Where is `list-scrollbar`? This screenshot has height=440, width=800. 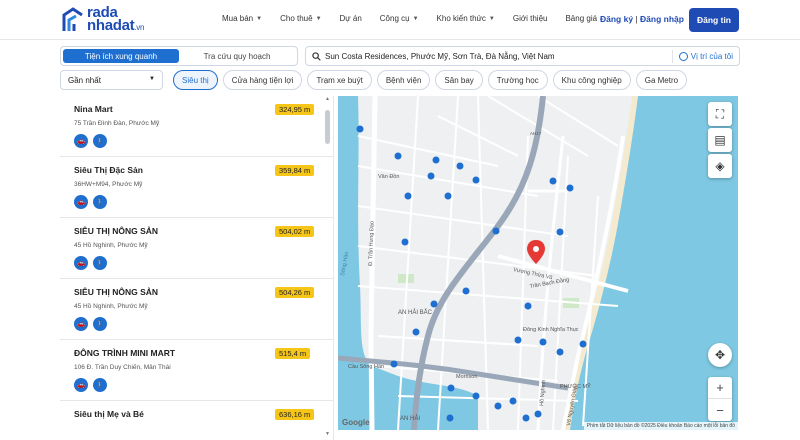 list-scrollbar is located at coordinates (327, 268).